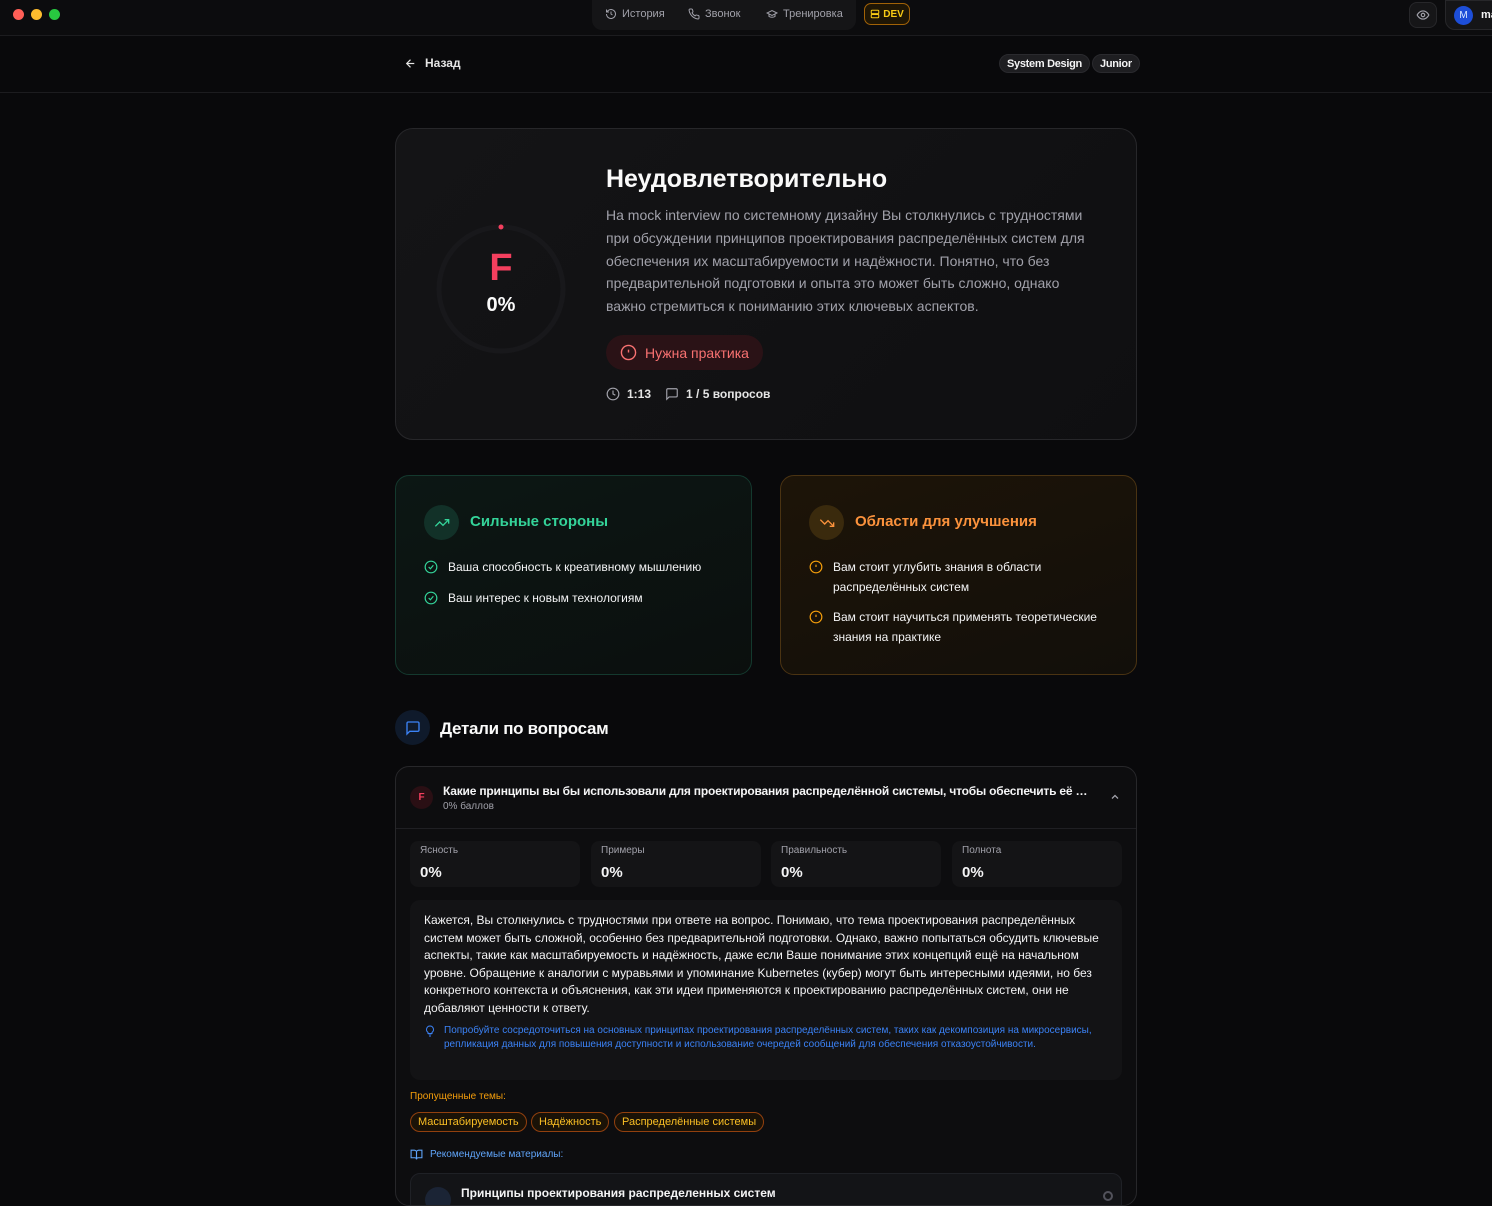  I want to click on book-icon, so click(438, 1196).